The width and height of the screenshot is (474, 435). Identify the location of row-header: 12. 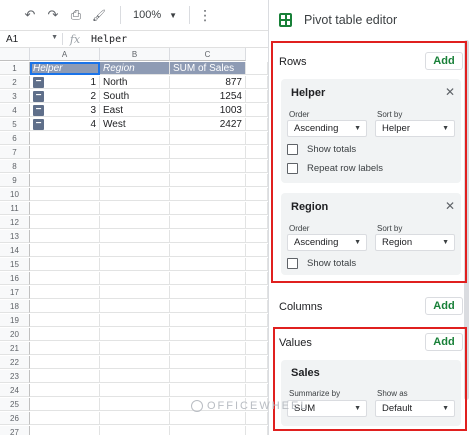
(15, 222).